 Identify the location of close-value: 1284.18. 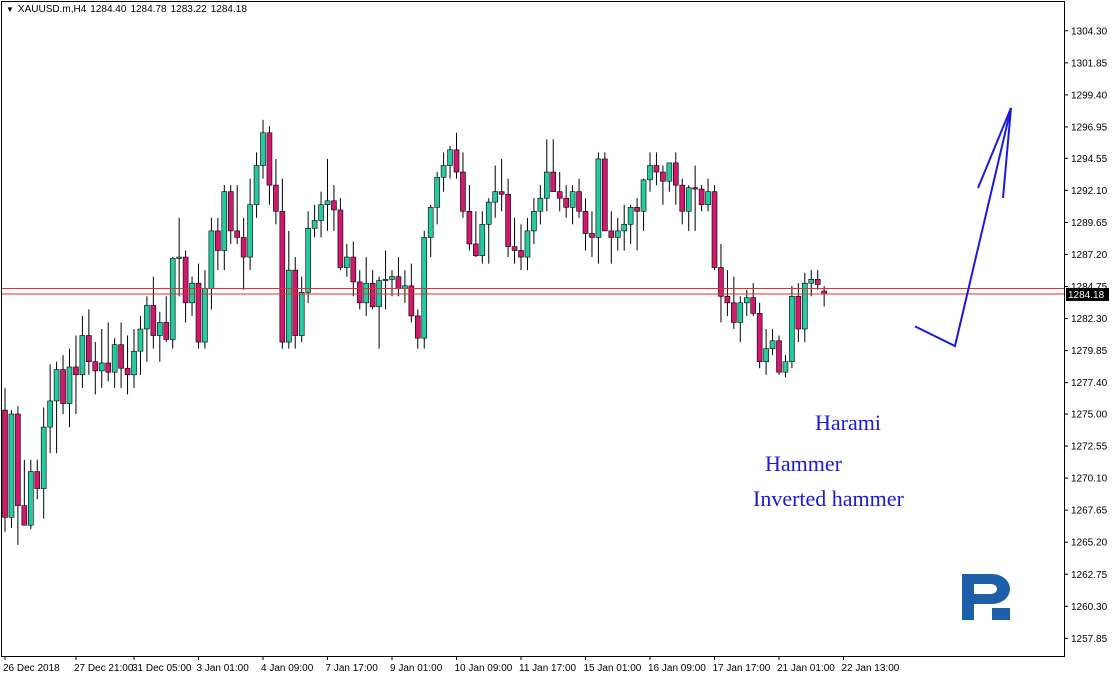
(228, 9).